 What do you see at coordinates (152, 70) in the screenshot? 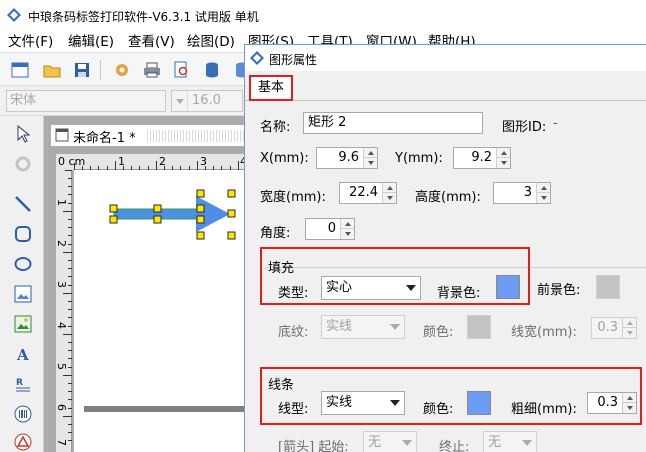
I see `print-icon` at bounding box center [152, 70].